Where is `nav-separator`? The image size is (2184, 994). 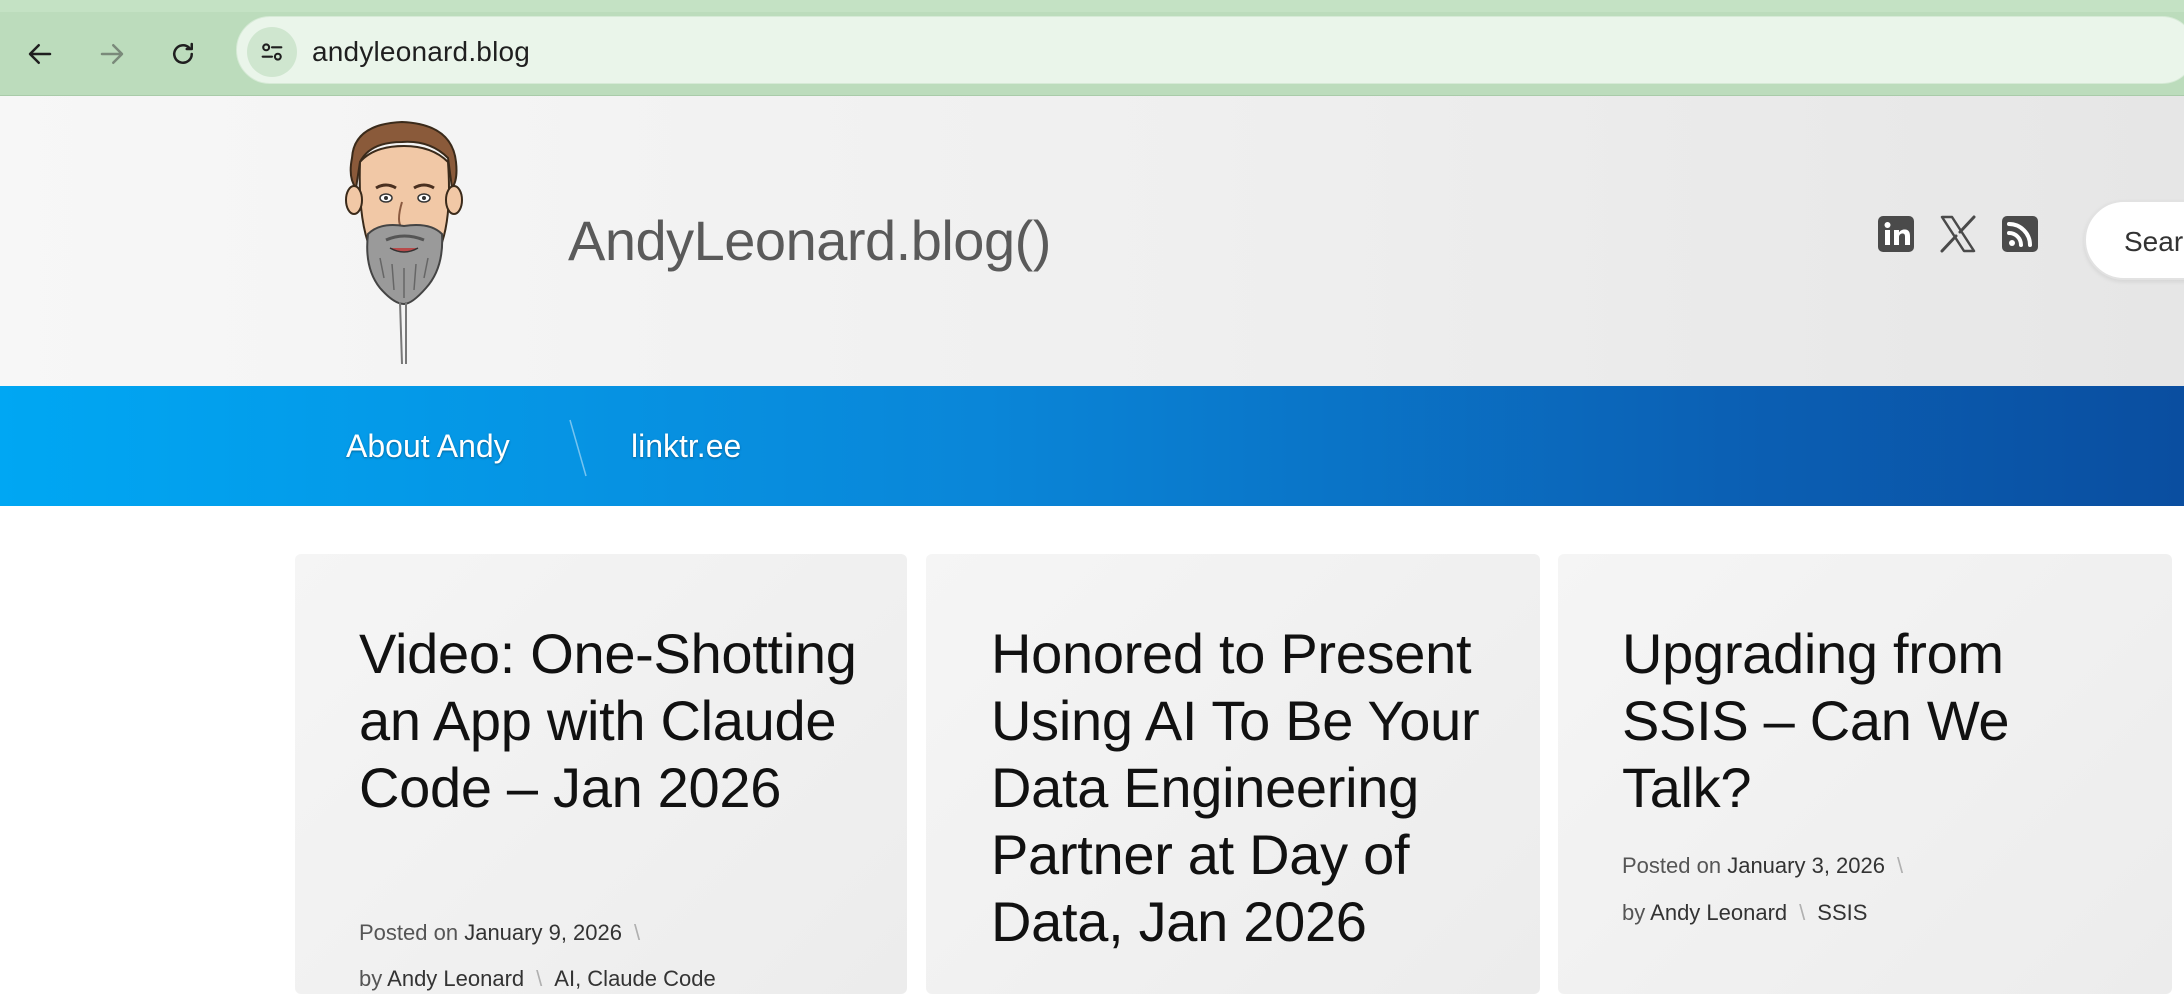
nav-separator is located at coordinates (578, 448).